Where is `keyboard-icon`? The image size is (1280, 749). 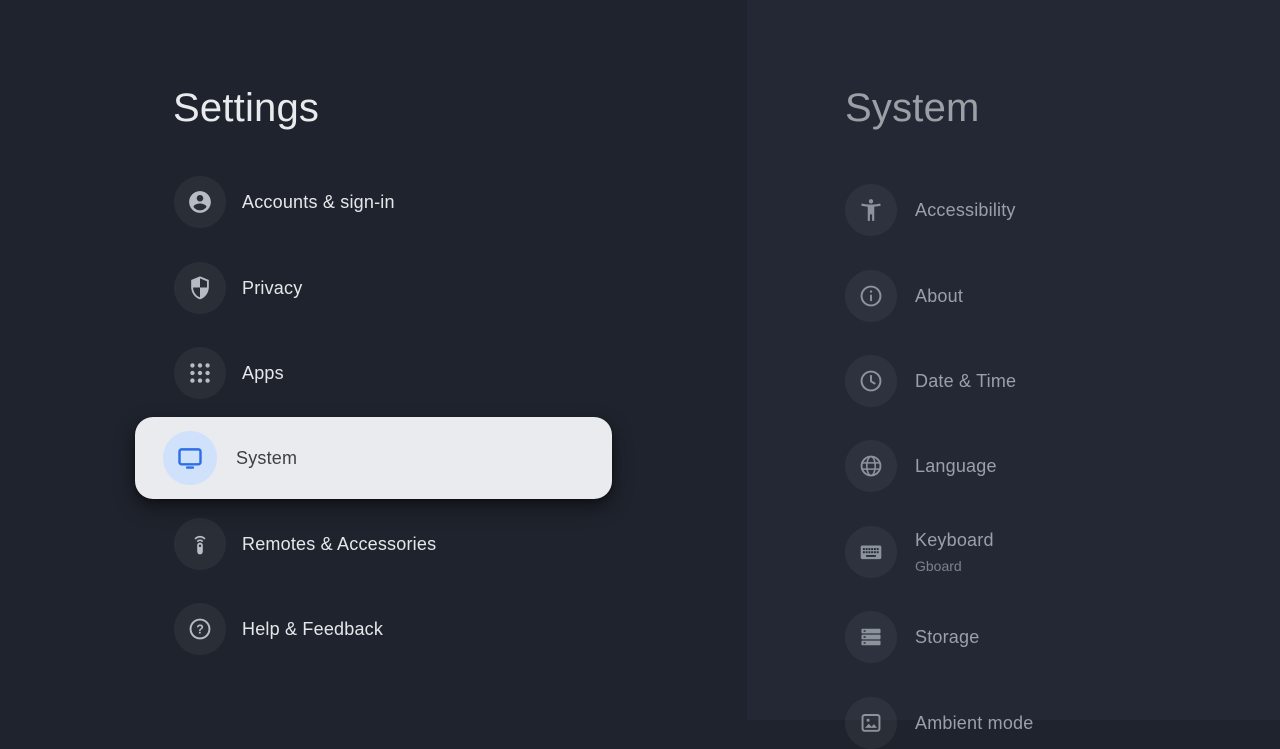
keyboard-icon is located at coordinates (871, 552).